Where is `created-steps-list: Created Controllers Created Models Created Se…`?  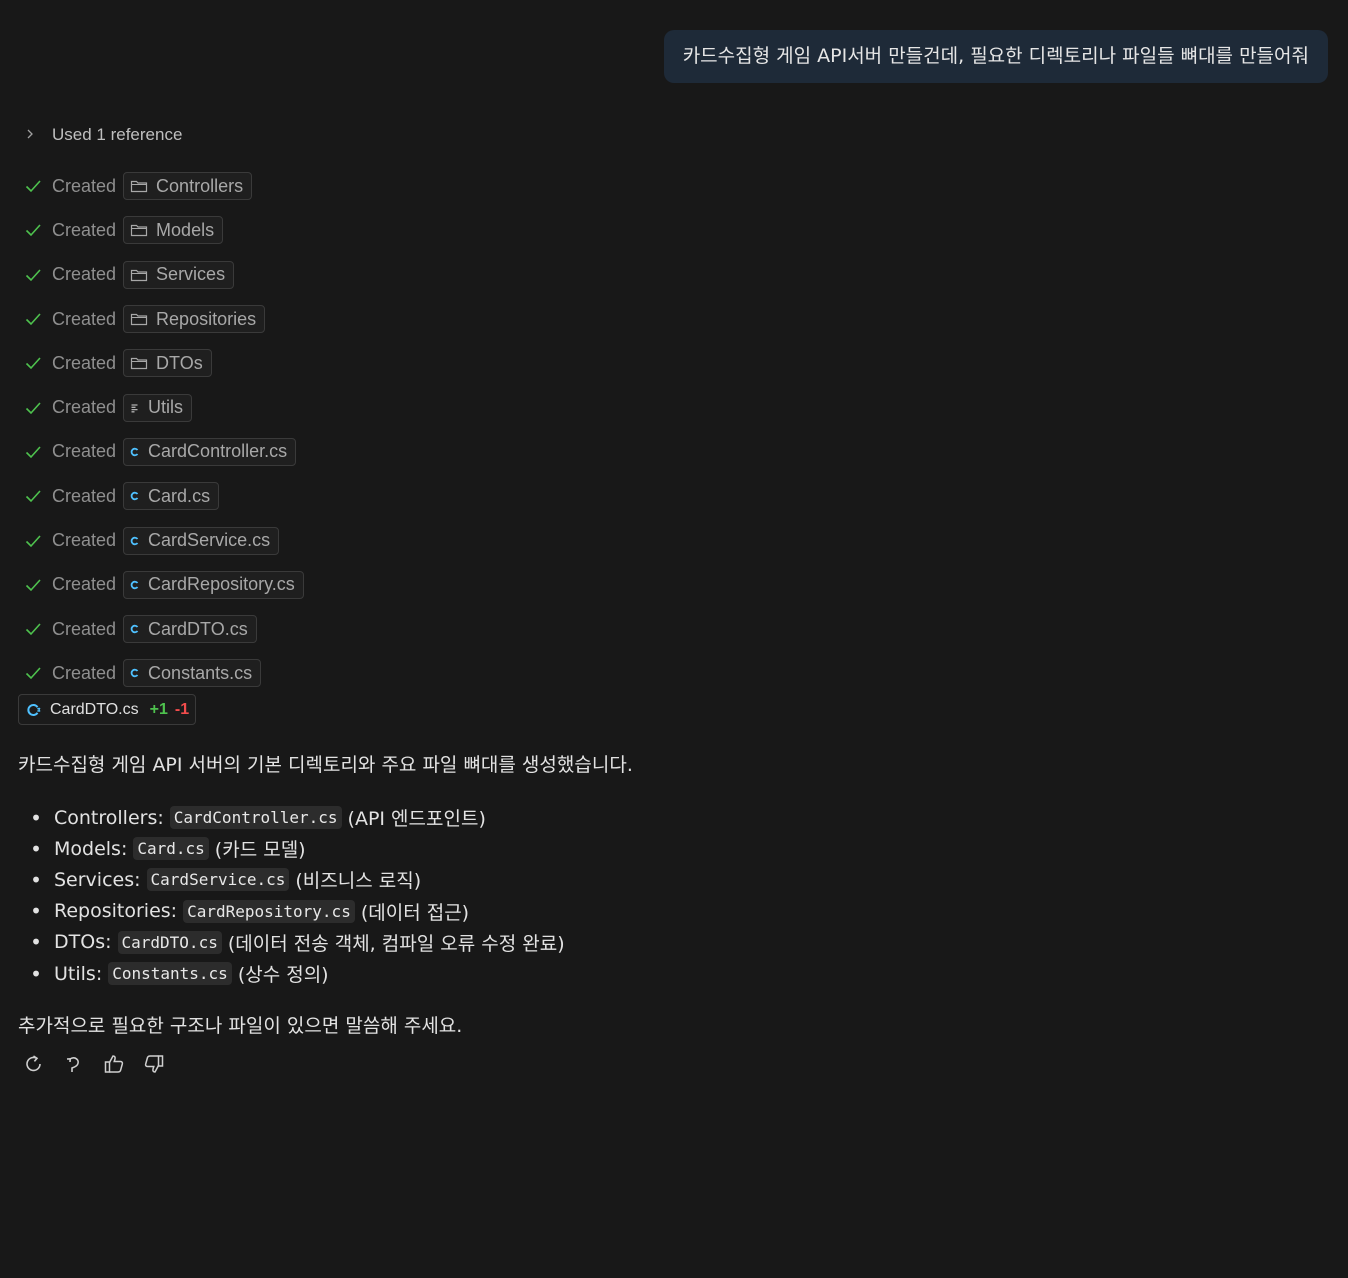 created-steps-list: Created Controllers Created Models Created Se… is located at coordinates (164, 430).